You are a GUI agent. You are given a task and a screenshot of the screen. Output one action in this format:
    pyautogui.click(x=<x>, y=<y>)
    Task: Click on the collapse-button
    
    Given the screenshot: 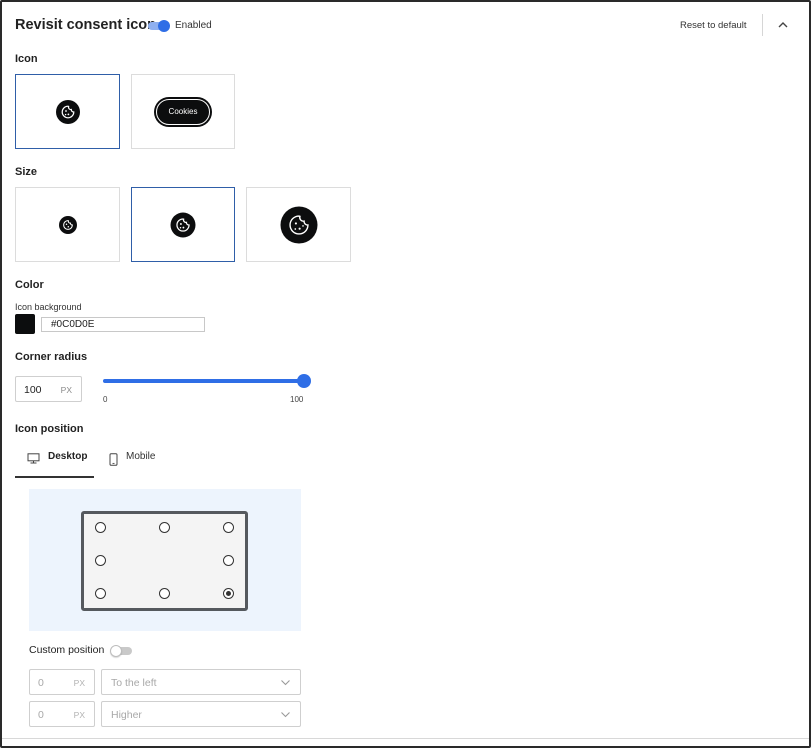 What is the action you would take?
    pyautogui.click(x=783, y=25)
    